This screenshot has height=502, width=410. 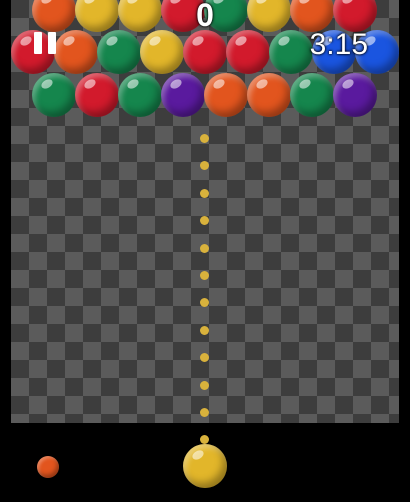 I want to click on shooter-bubble, so click(x=205, y=466).